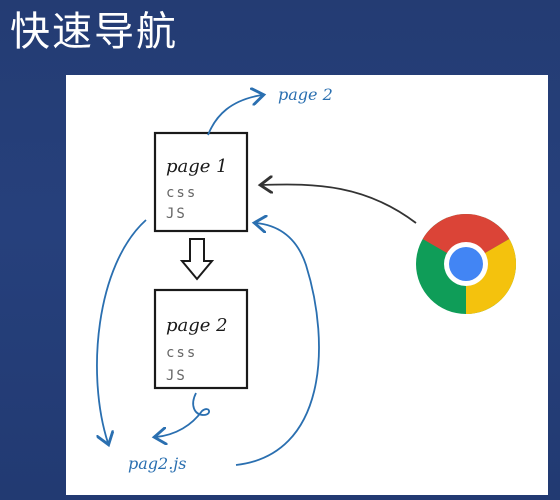  Describe the element at coordinates (466, 264) in the screenshot. I see `chrome-icon` at that location.